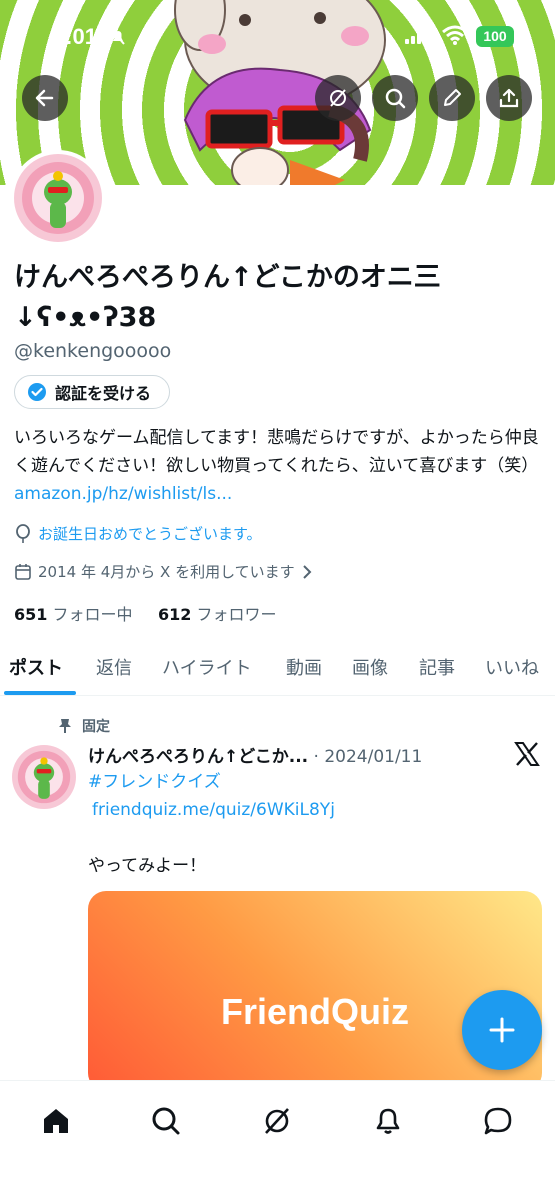 The width and height of the screenshot is (555, 1200). What do you see at coordinates (236, 614) in the screenshot?
I see `followers-label: フォロワー` at bounding box center [236, 614].